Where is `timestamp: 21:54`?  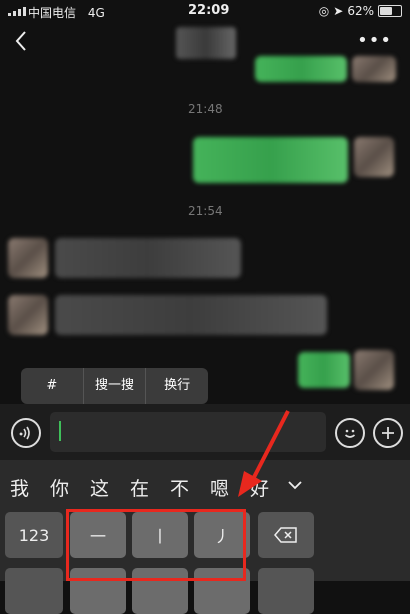 timestamp: 21:54 is located at coordinates (205, 211).